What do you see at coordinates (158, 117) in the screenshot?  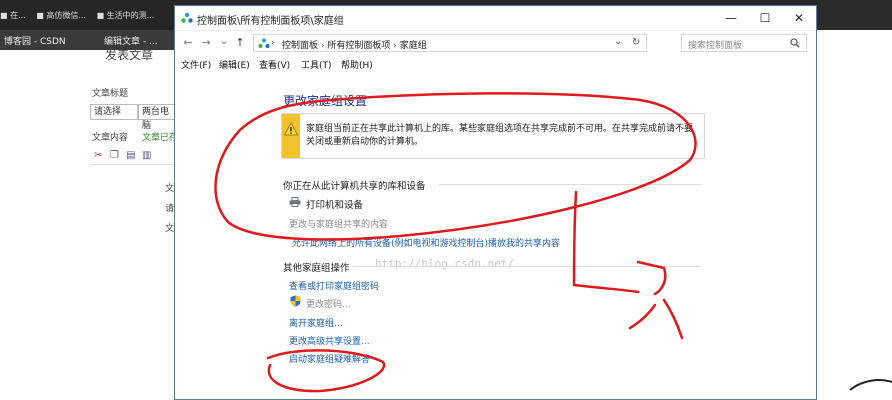 I see `bg-title-input: 两台电脑` at bounding box center [158, 117].